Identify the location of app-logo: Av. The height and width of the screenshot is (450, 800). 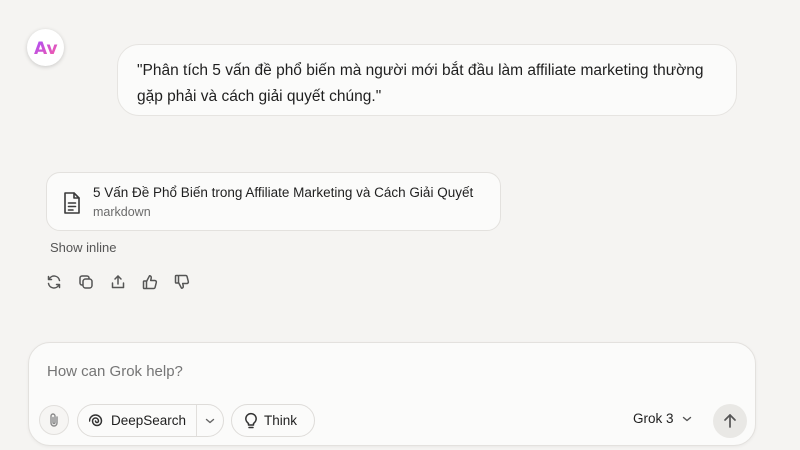
(45, 47).